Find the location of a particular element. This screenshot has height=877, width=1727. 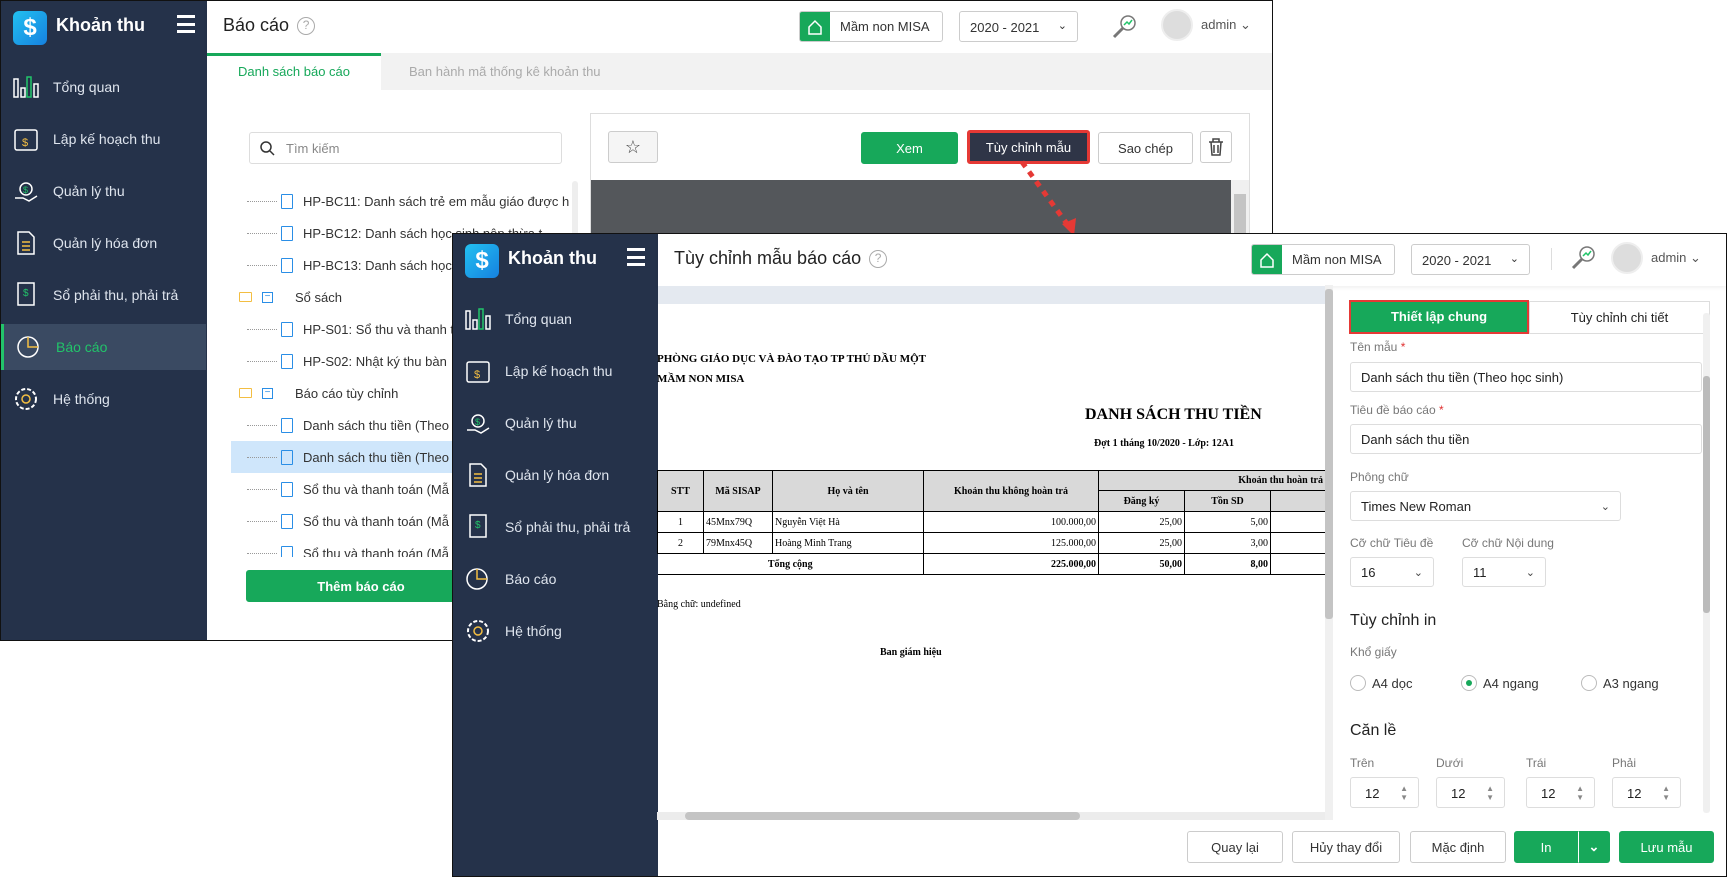

page-title-text: Báo cáo is located at coordinates (256, 25).